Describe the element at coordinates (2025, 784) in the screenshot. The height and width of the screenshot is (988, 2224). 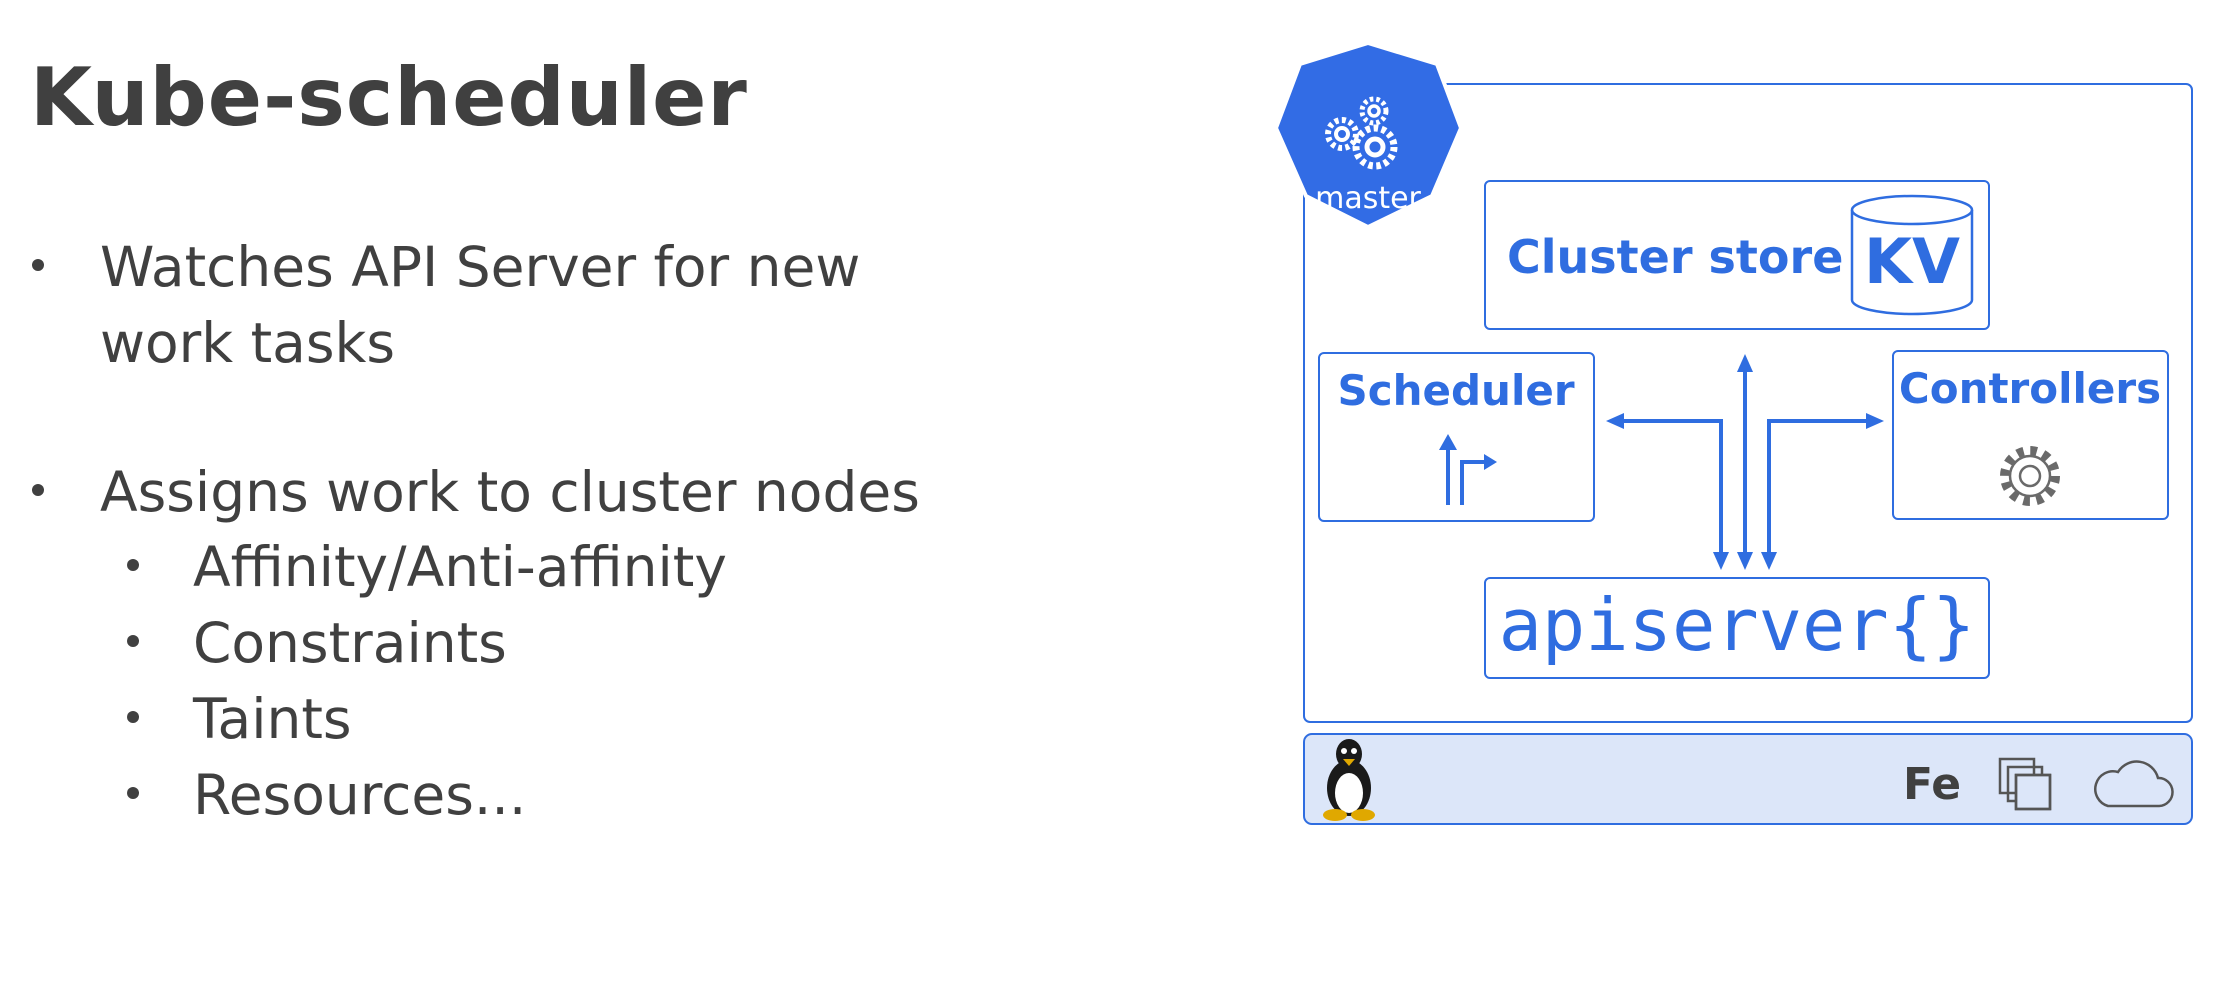
I see `vm-stack-icon` at that location.